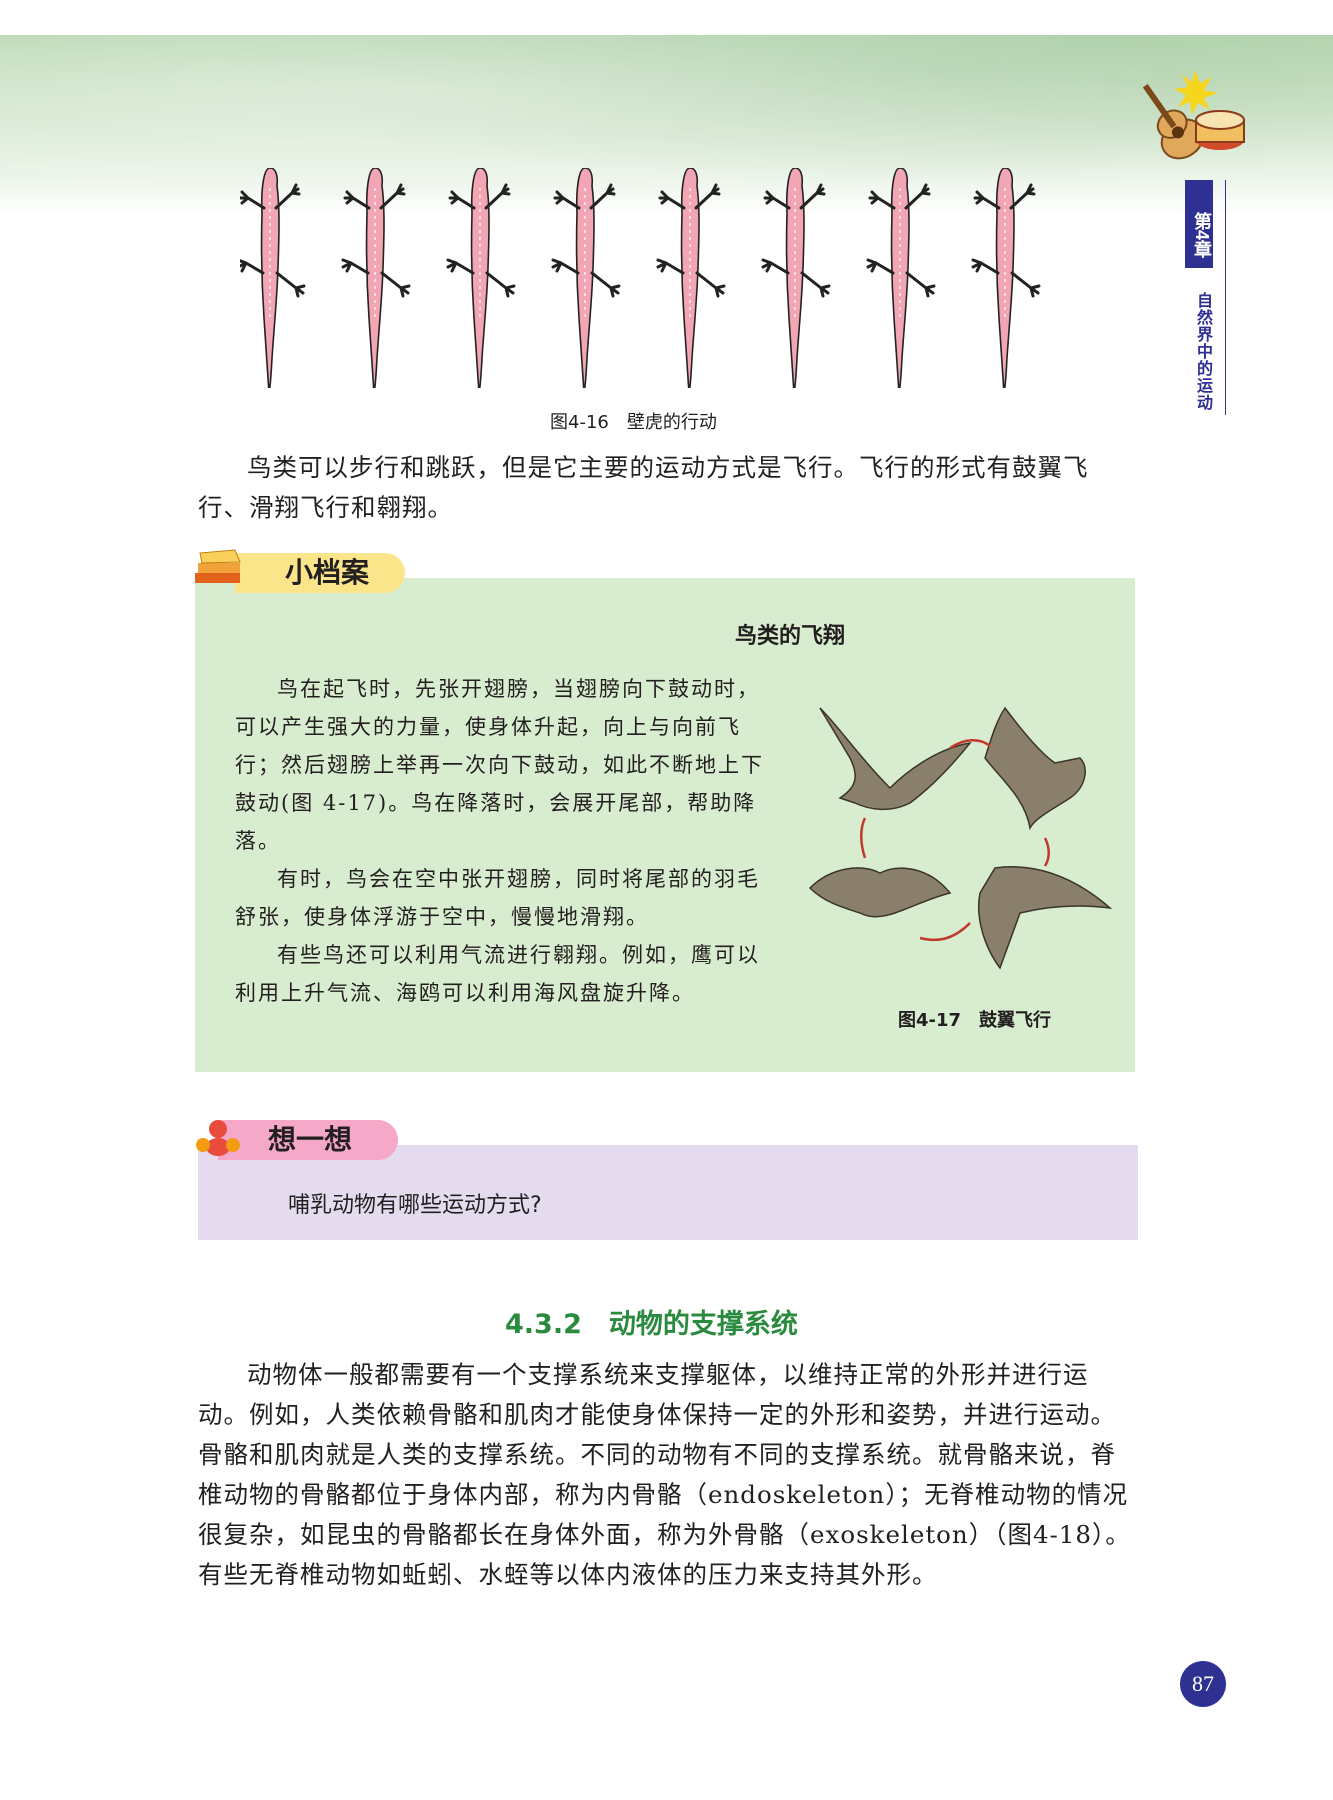 Image resolution: width=1333 pixels, height=1800 pixels. What do you see at coordinates (218, 1138) in the screenshot?
I see `thinking-figure-icon` at bounding box center [218, 1138].